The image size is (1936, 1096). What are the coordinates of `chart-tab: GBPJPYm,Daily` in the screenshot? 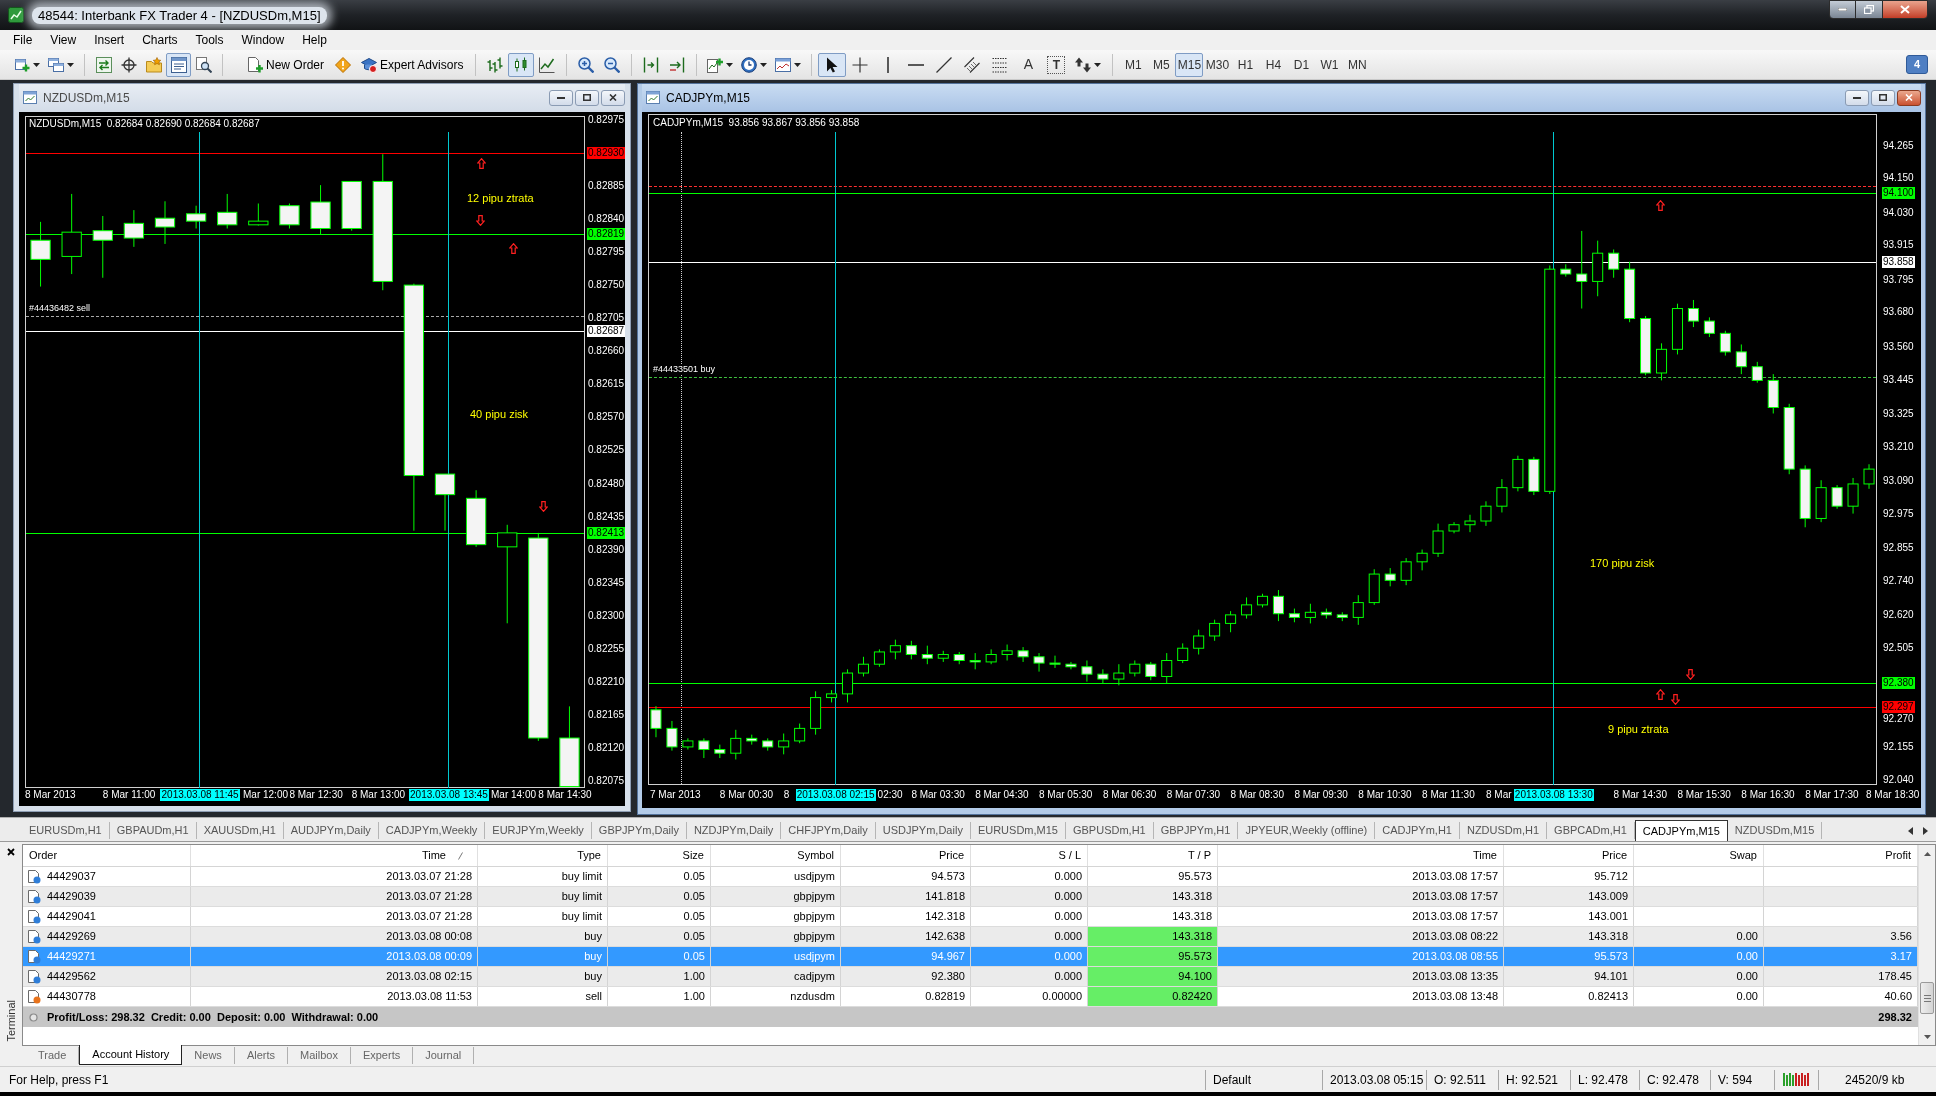 It's located at (639, 830).